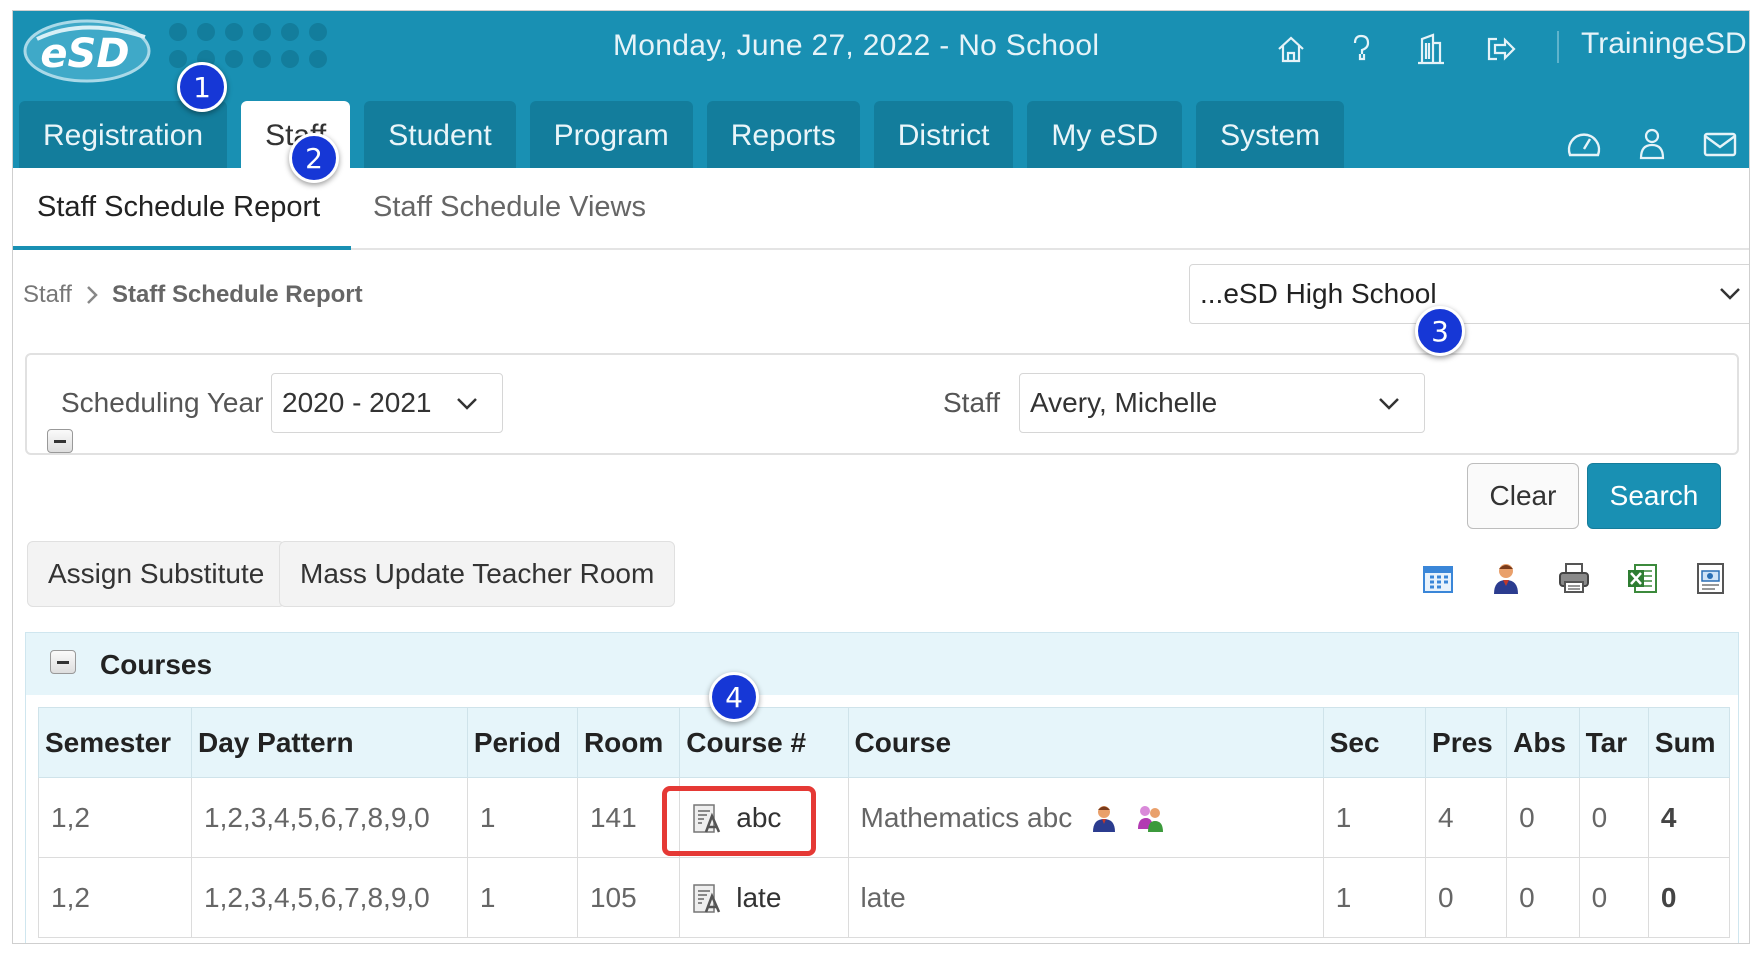 The height and width of the screenshot is (954, 1762). What do you see at coordinates (1720, 144) in the screenshot?
I see `mail-icon` at bounding box center [1720, 144].